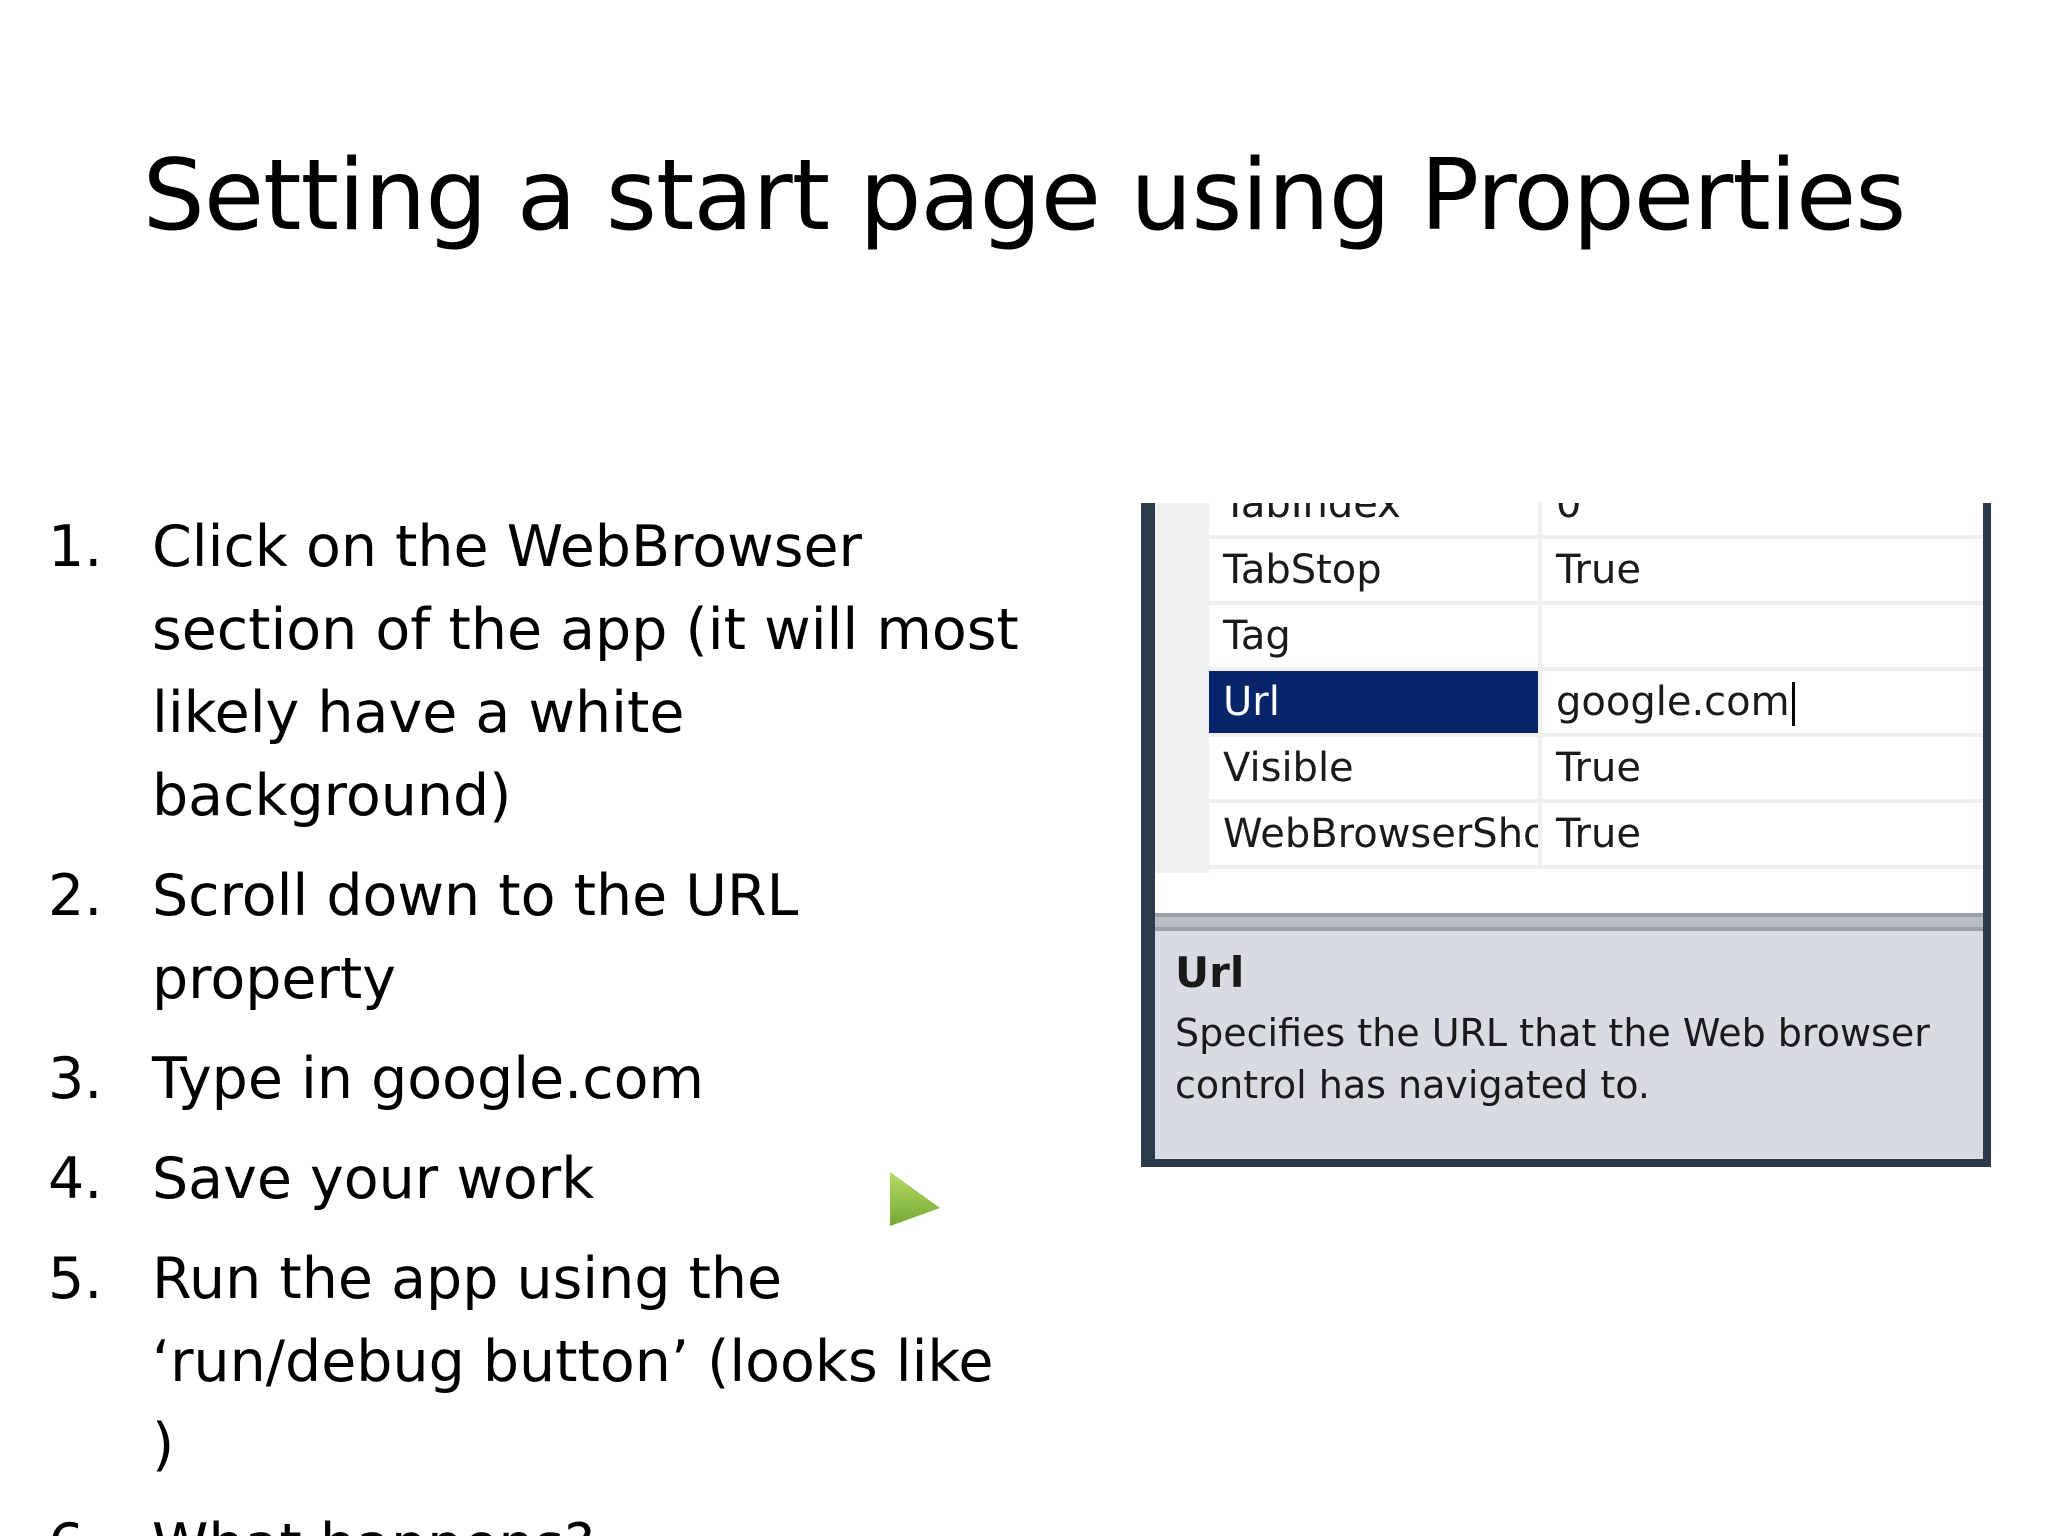  Describe the element at coordinates (573, 1362) in the screenshot. I see `step-text-line: ‘run/debug button’ (looks like` at that location.